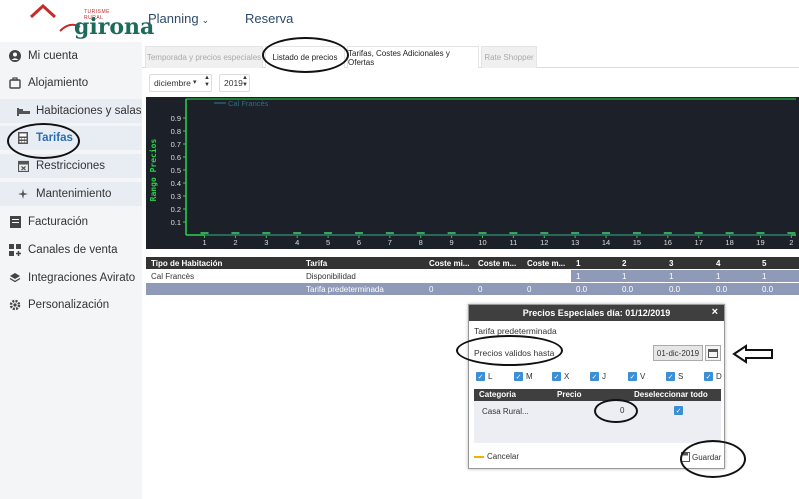 This screenshot has width=799, height=499. I want to click on weekday-checkbox: ✓ L, so click(484, 376).